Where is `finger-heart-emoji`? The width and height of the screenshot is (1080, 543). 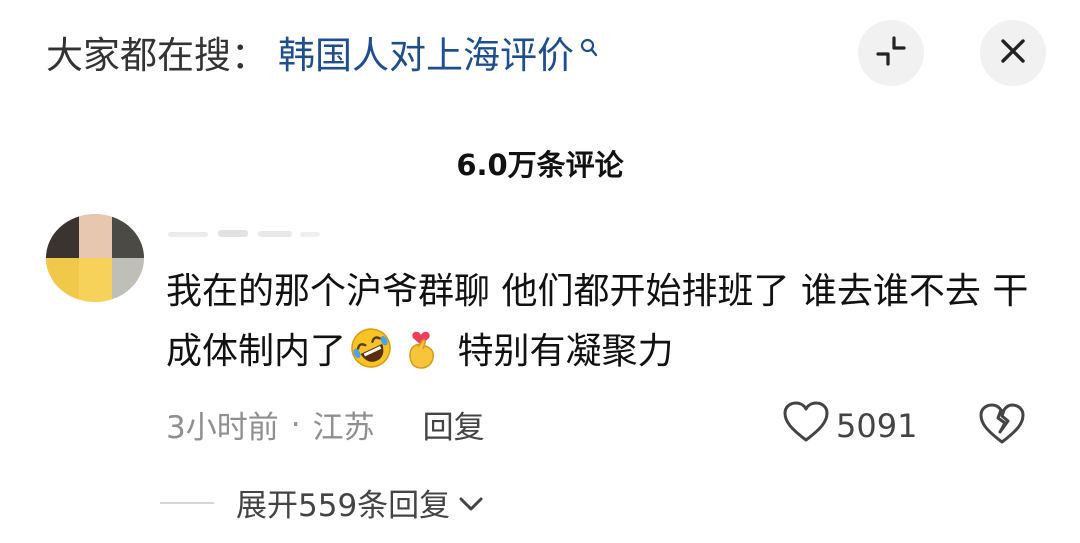
finger-heart-emoji is located at coordinates (421, 348).